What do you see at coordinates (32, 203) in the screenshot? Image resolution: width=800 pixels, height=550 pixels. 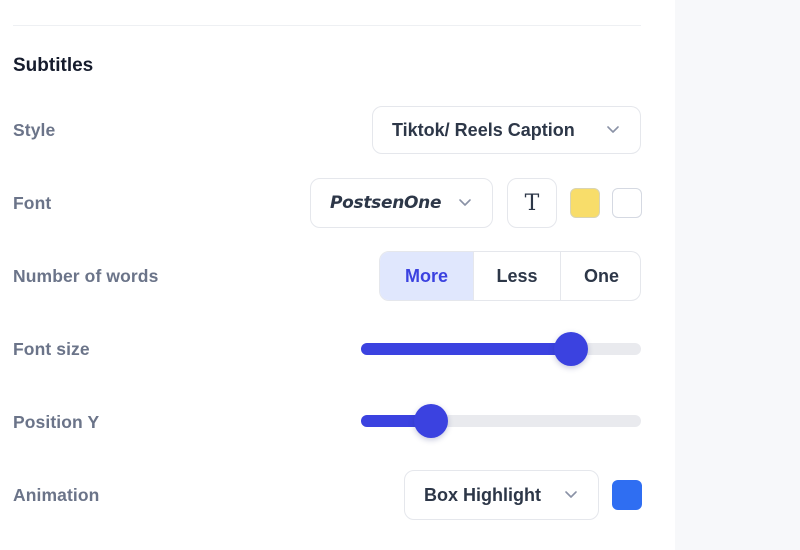 I see `font-label: Font` at bounding box center [32, 203].